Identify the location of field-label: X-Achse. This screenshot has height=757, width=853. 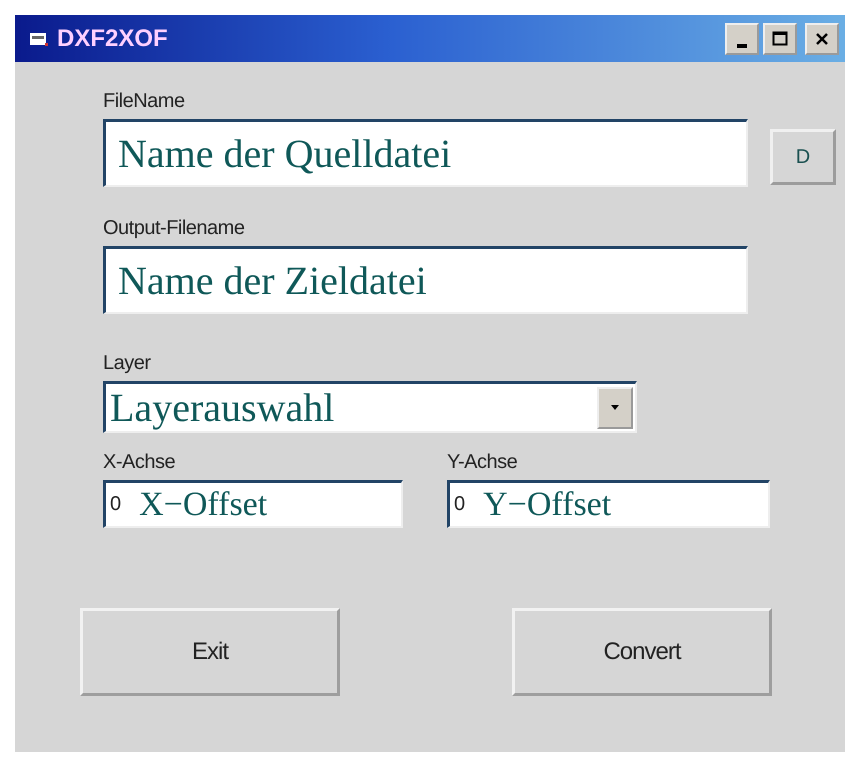
(139, 462).